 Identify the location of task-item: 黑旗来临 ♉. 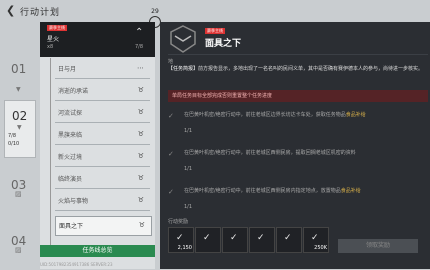
(102, 135).